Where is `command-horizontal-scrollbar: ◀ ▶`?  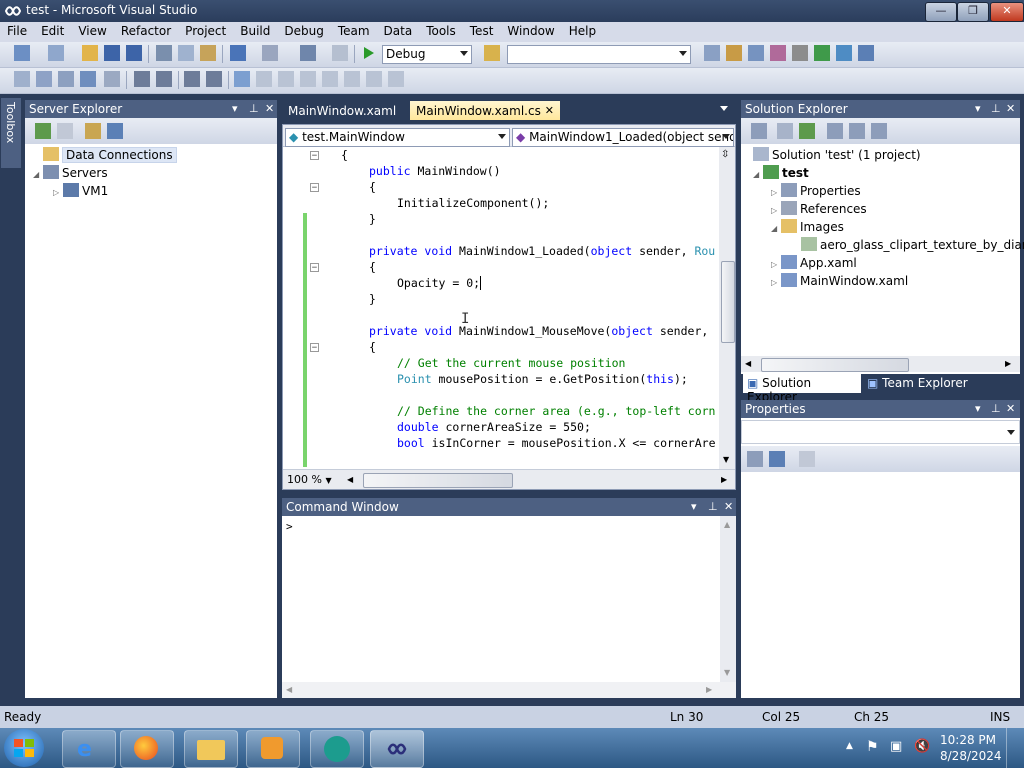 command-horizontal-scrollbar: ◀ ▶ is located at coordinates (509, 690).